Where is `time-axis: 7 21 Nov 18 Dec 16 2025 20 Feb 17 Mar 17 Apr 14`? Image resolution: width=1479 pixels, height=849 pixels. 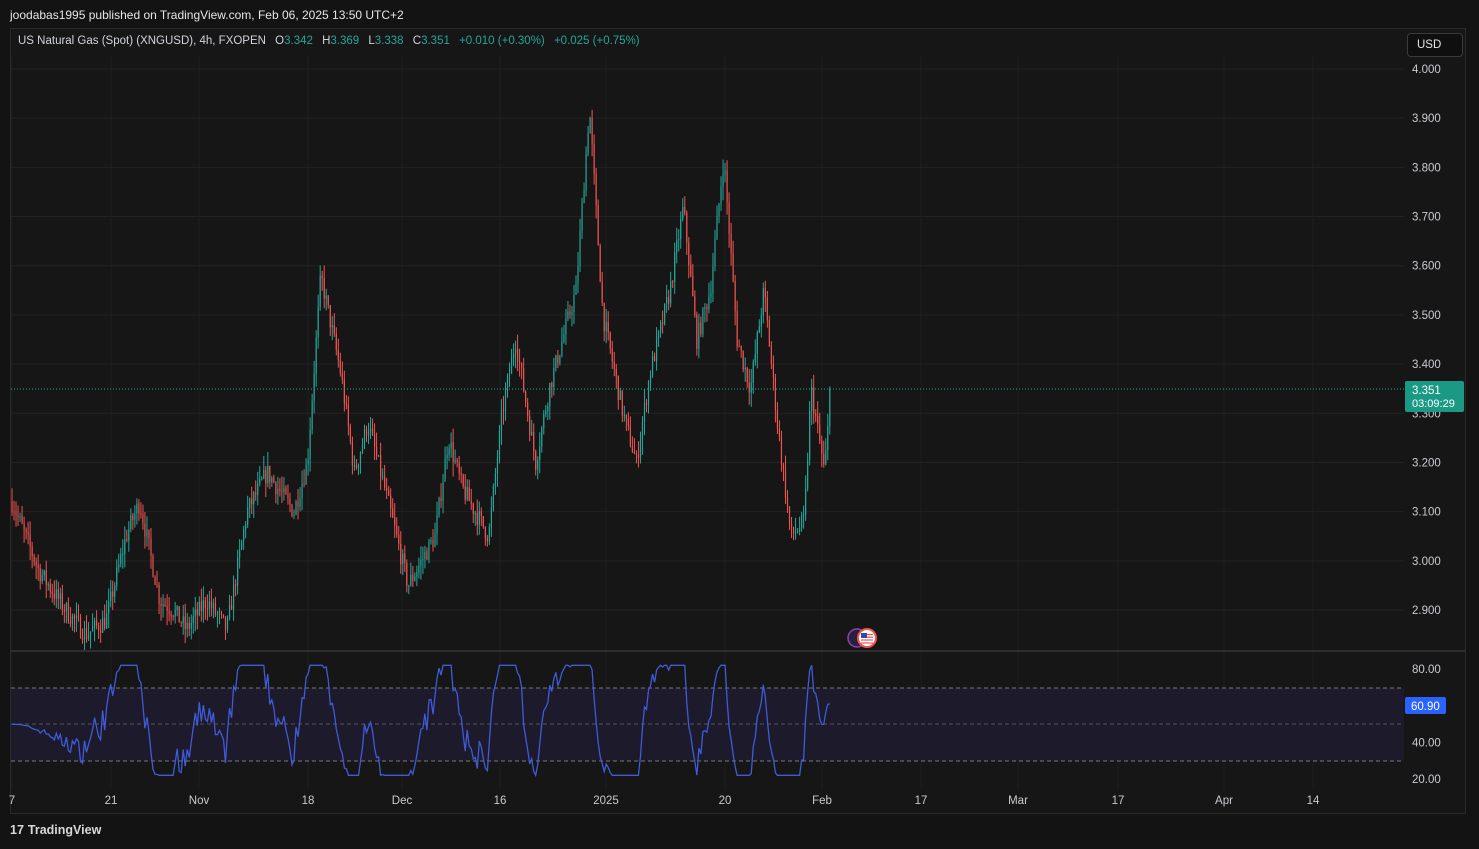
time-axis: 7 21 Nov 18 Dec 16 2025 20 Feb 17 Mar 17 Apr 14 is located at coordinates (664, 801).